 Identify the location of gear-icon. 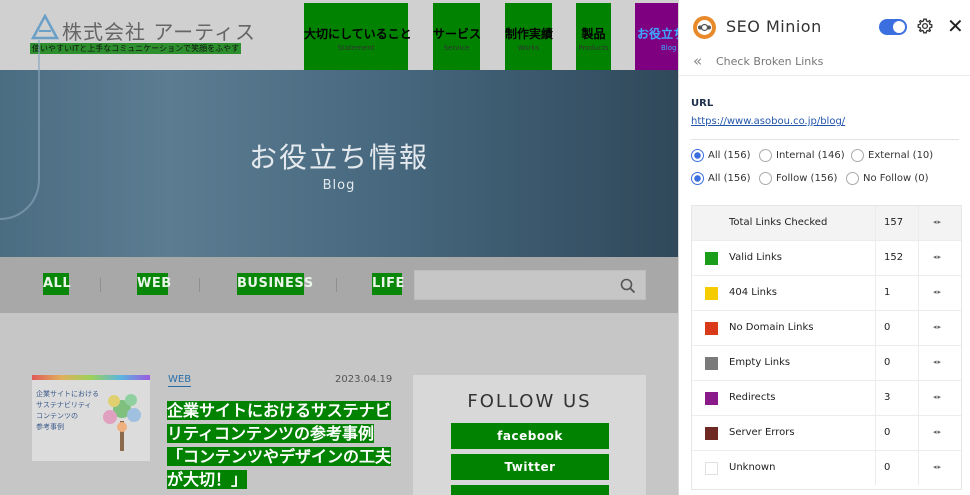
(925, 26).